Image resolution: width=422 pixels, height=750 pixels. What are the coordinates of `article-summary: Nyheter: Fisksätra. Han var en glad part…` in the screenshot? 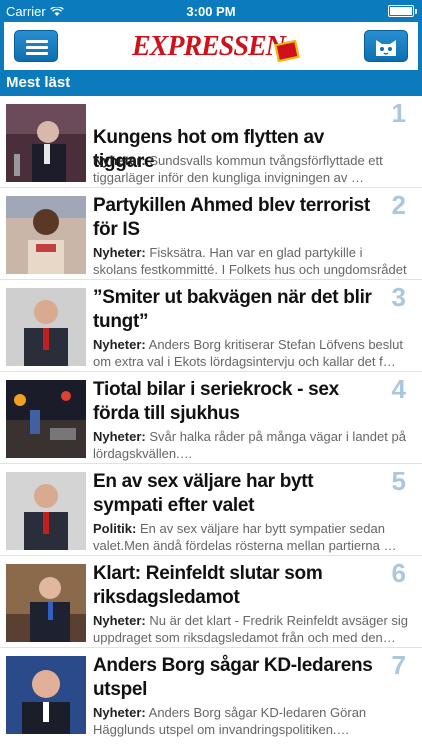 It's located at (251, 261).